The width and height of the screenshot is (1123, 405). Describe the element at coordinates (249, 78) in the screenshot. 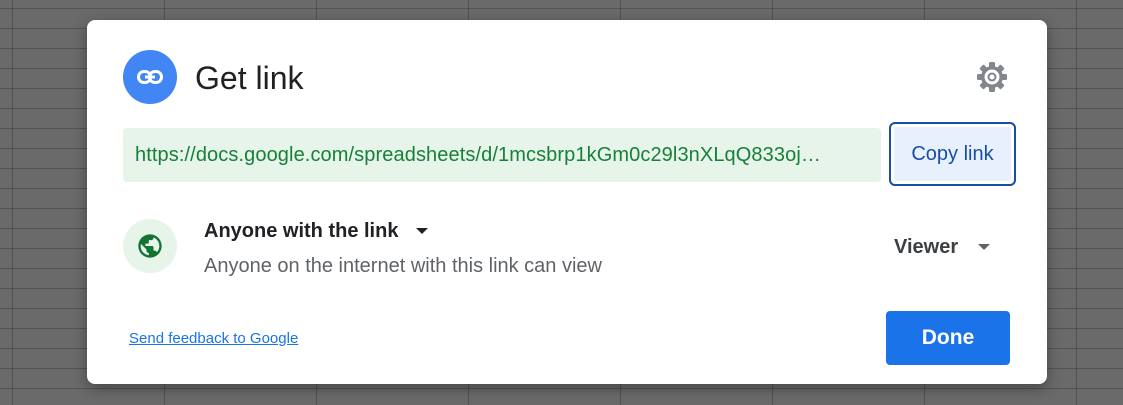

I see `dialog-title: Get link` at that location.